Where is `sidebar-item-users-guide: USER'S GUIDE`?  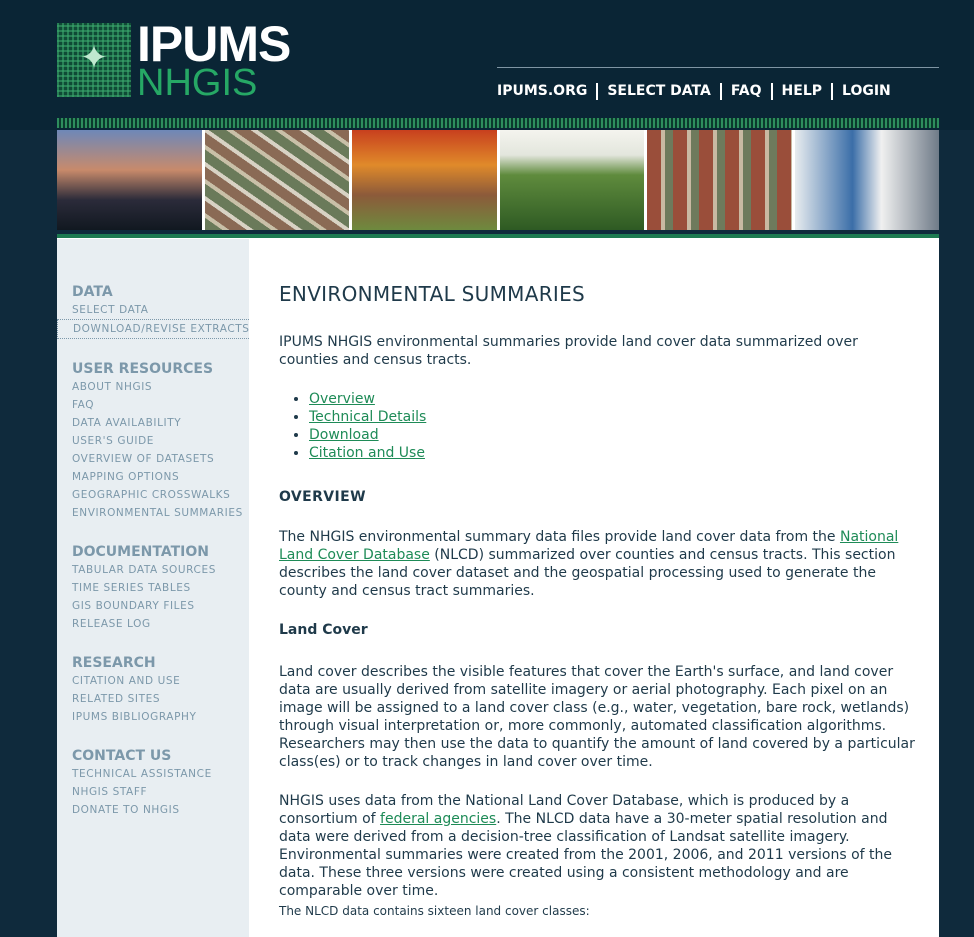 sidebar-item-users-guide: USER'S GUIDE is located at coordinates (153, 441).